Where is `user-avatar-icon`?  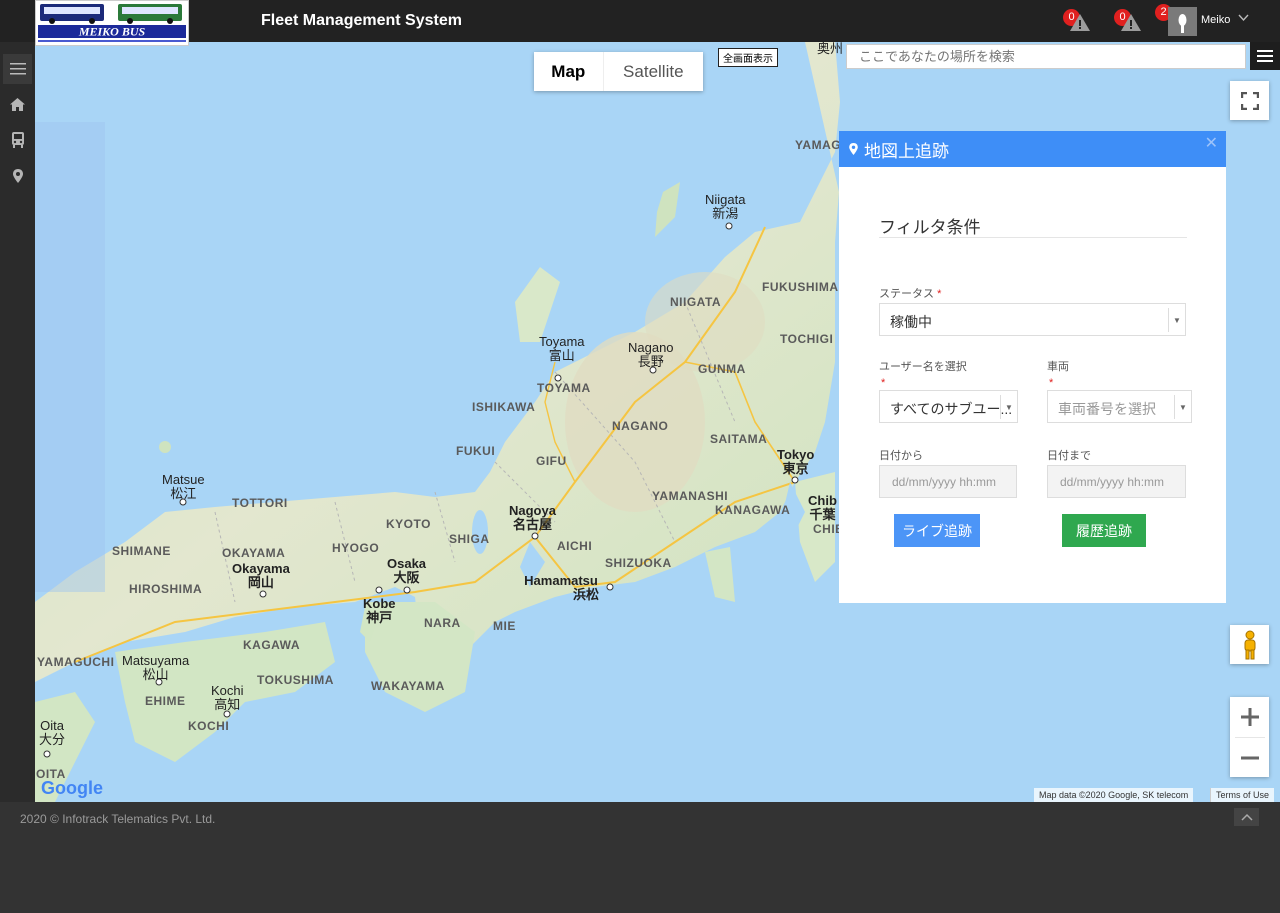
user-avatar-icon is located at coordinates (1182, 23).